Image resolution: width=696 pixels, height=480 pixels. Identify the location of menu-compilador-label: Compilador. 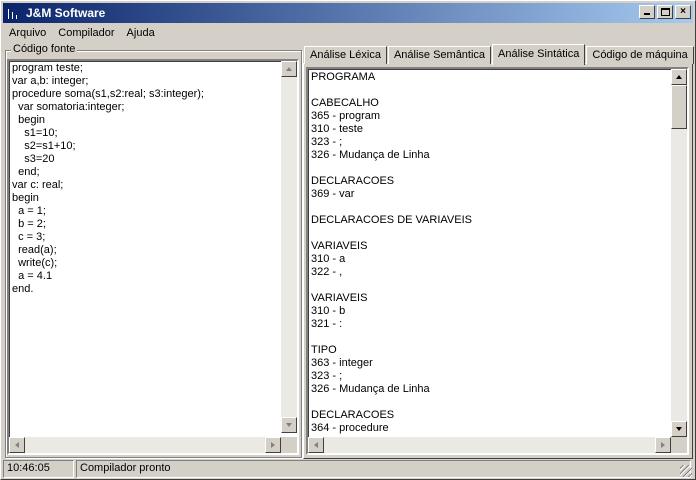
(86, 33).